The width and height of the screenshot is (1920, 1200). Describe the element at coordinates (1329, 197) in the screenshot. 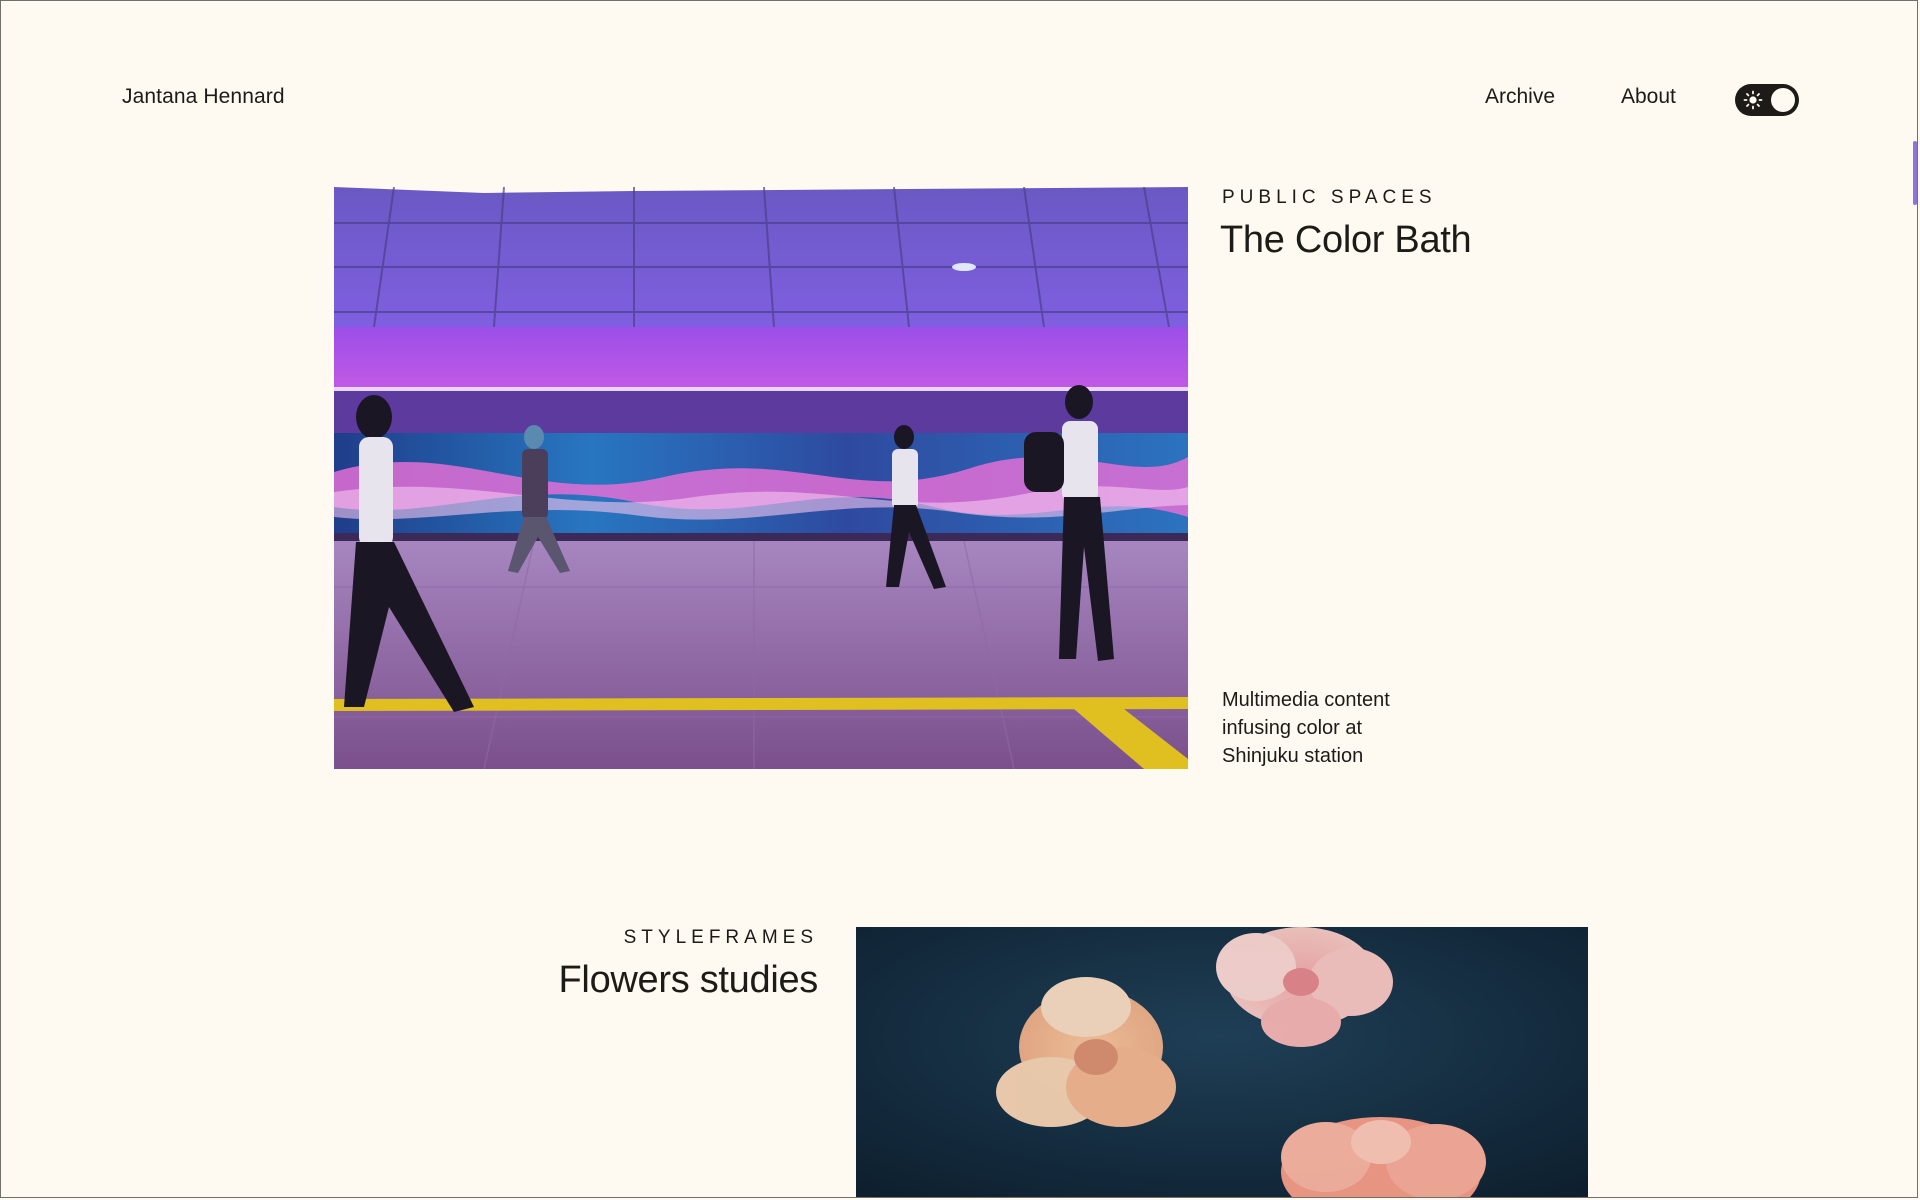

I see `project-category: PUBLIC SPACES` at that location.